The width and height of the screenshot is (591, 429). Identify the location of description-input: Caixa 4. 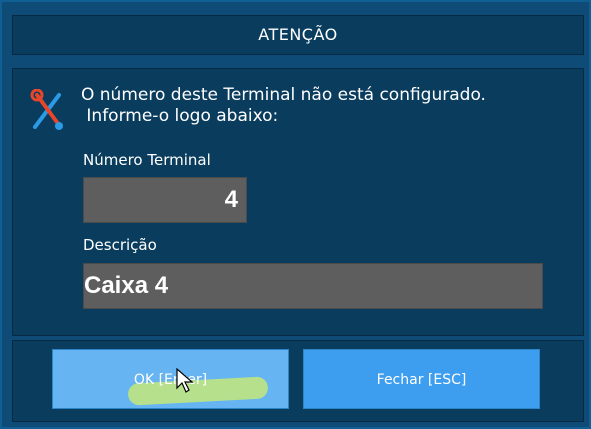
(313, 286).